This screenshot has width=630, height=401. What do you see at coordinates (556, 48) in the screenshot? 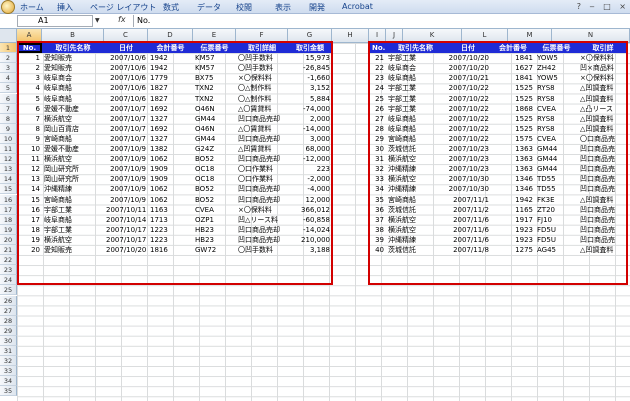
I see `column-title: 伝票番号` at bounding box center [556, 48].